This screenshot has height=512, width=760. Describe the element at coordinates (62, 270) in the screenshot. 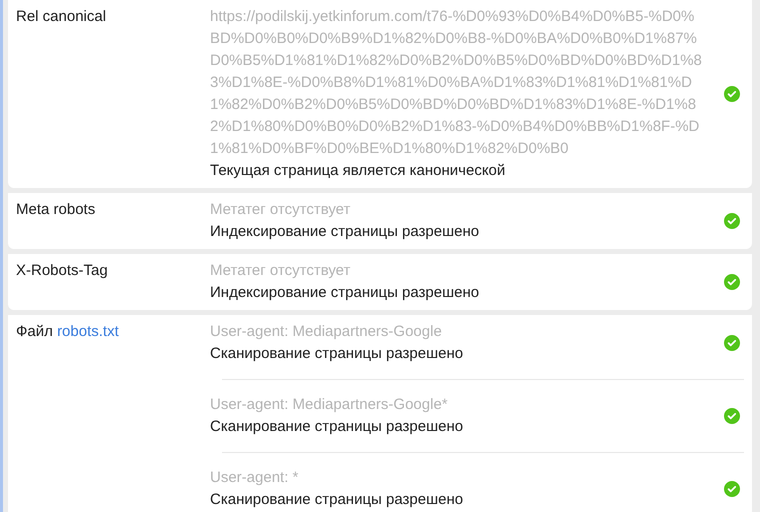

I see `row-label: X-Robots-Tag` at that location.